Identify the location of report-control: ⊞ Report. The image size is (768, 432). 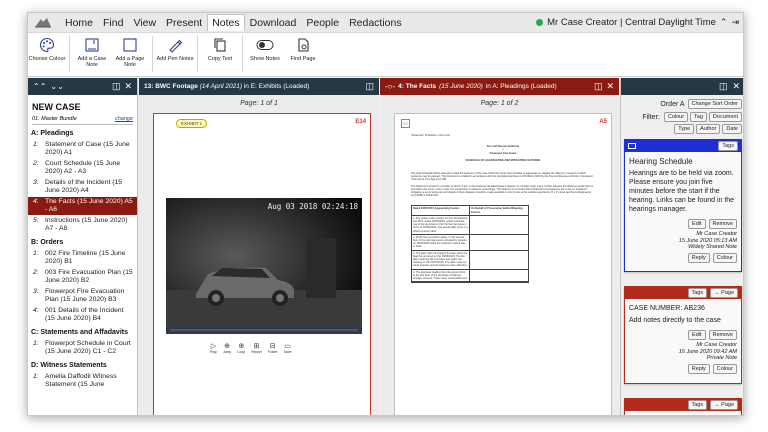
(256, 348).